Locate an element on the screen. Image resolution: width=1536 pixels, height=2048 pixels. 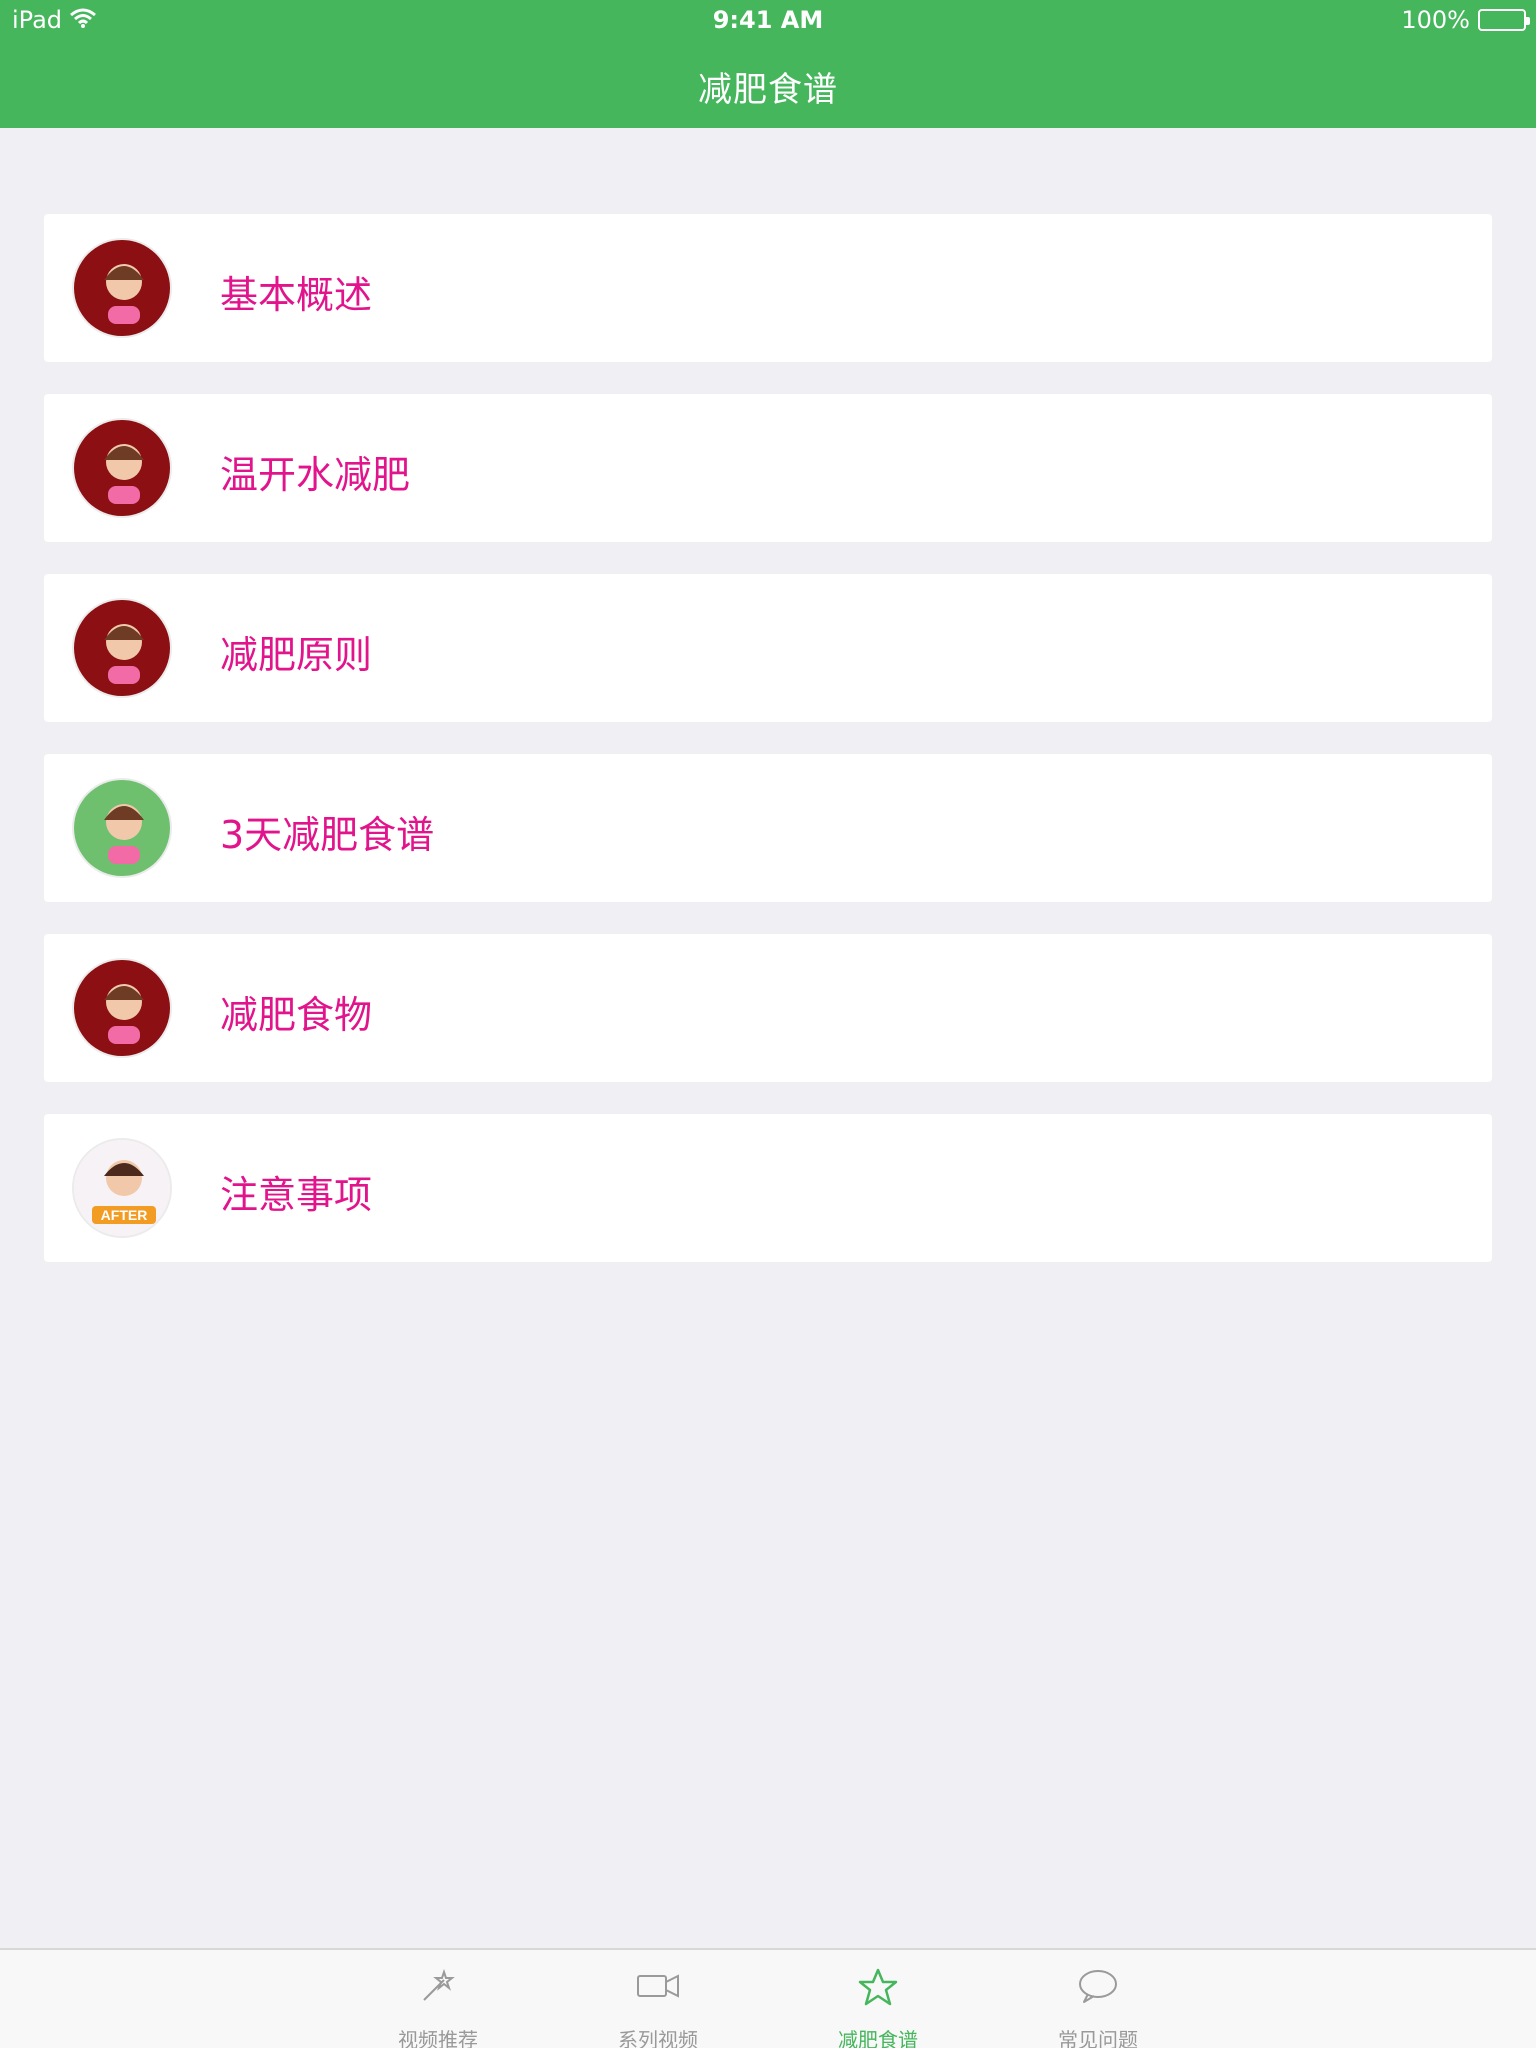
chat-bubble-icon is located at coordinates (1098, 1988).